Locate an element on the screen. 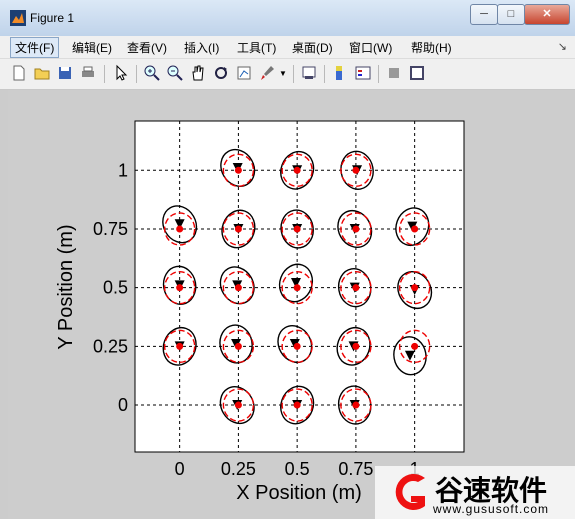 The image size is (575, 519). x-axis-label: X Position (m) is located at coordinates (299, 493).